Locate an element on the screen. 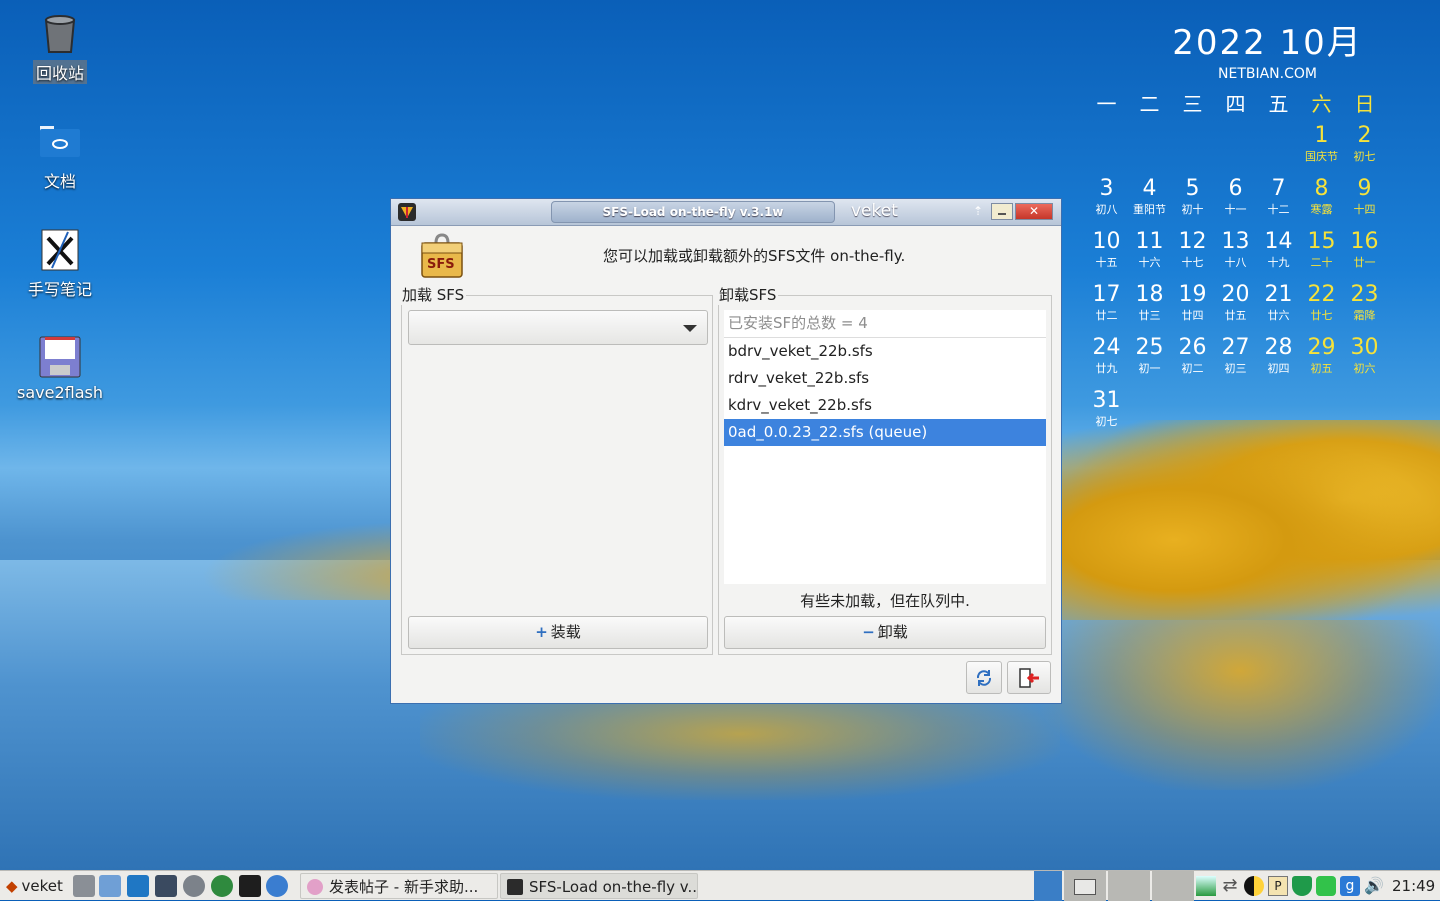  calendar-day: 31 初七 is located at coordinates (1106, 413).